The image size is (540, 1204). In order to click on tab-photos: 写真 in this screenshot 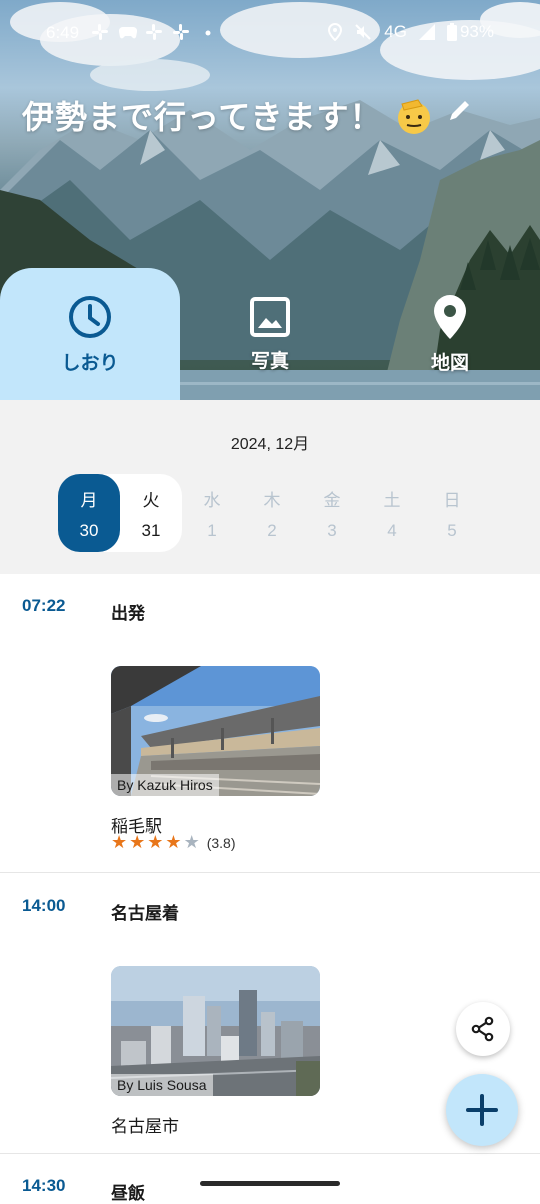, I will do `click(270, 334)`.